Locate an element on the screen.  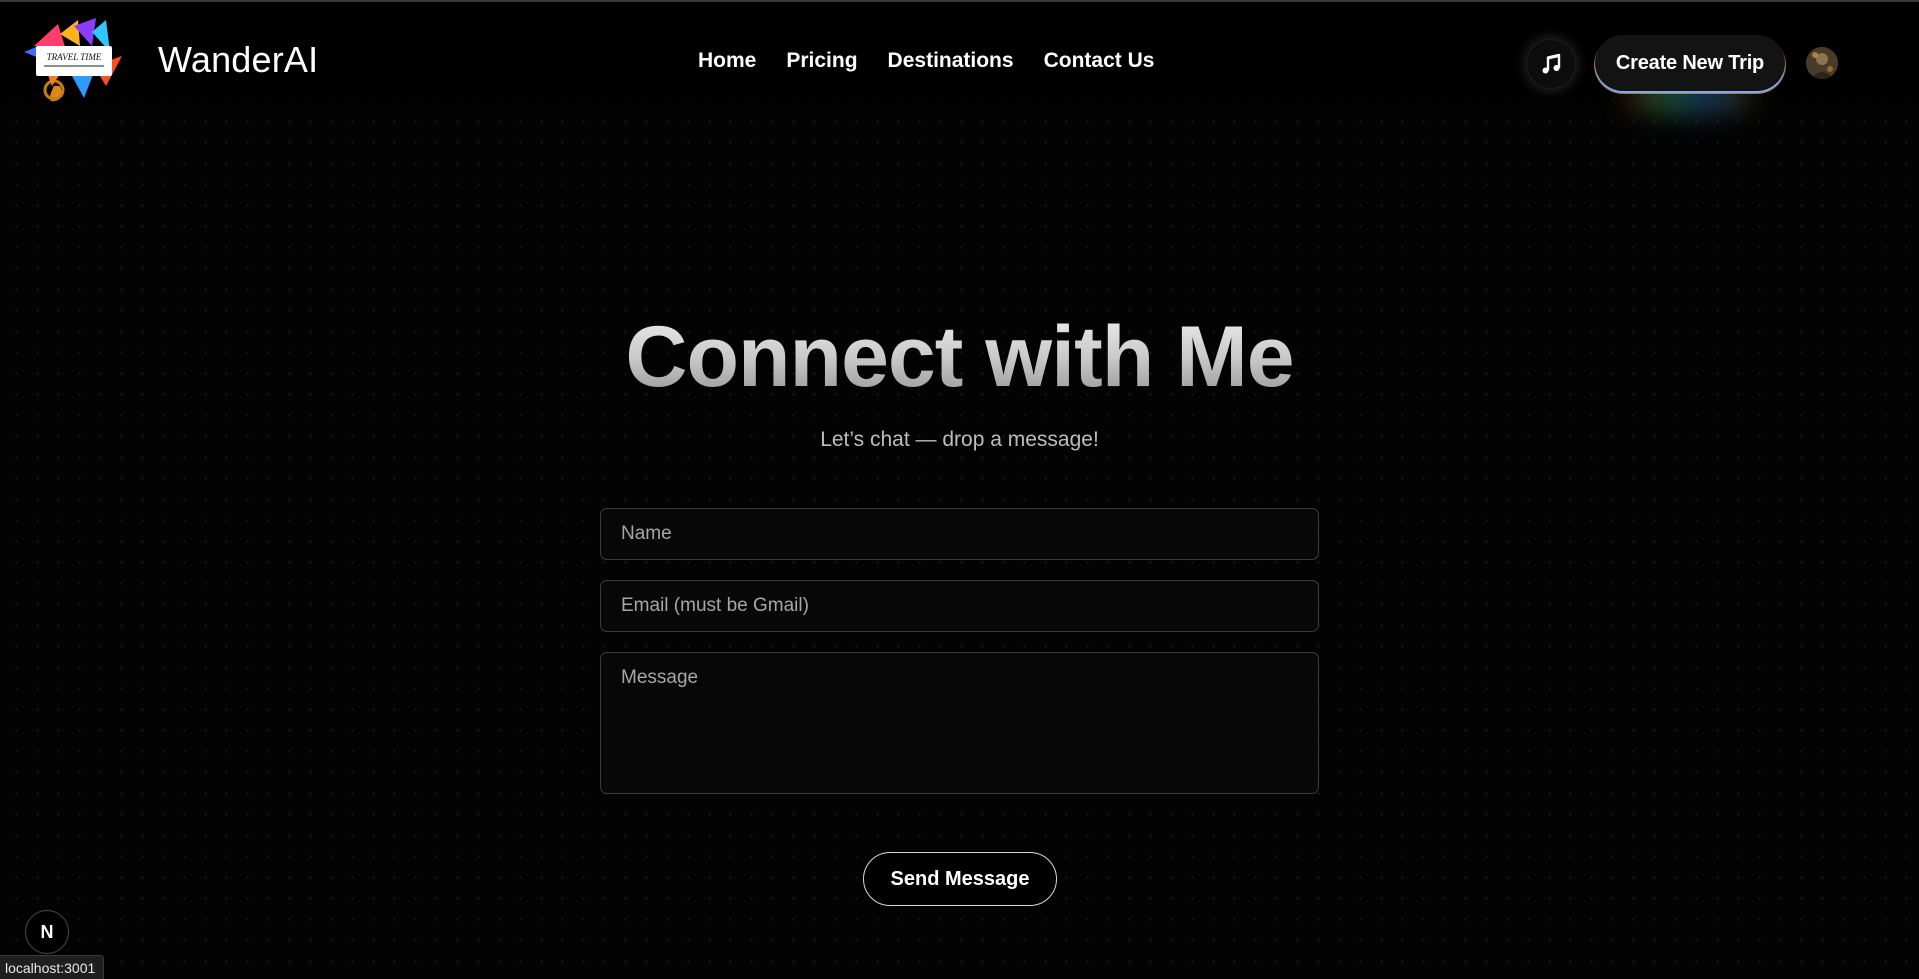
nav-pricing: Pricing is located at coordinates (821, 61).